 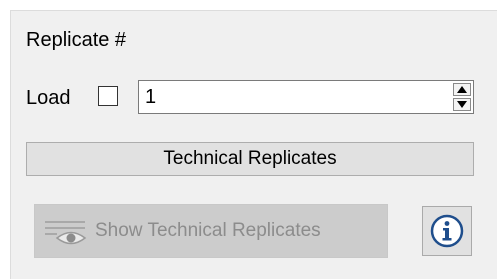 I want to click on replicate-number-spinner, so click(x=306, y=97).